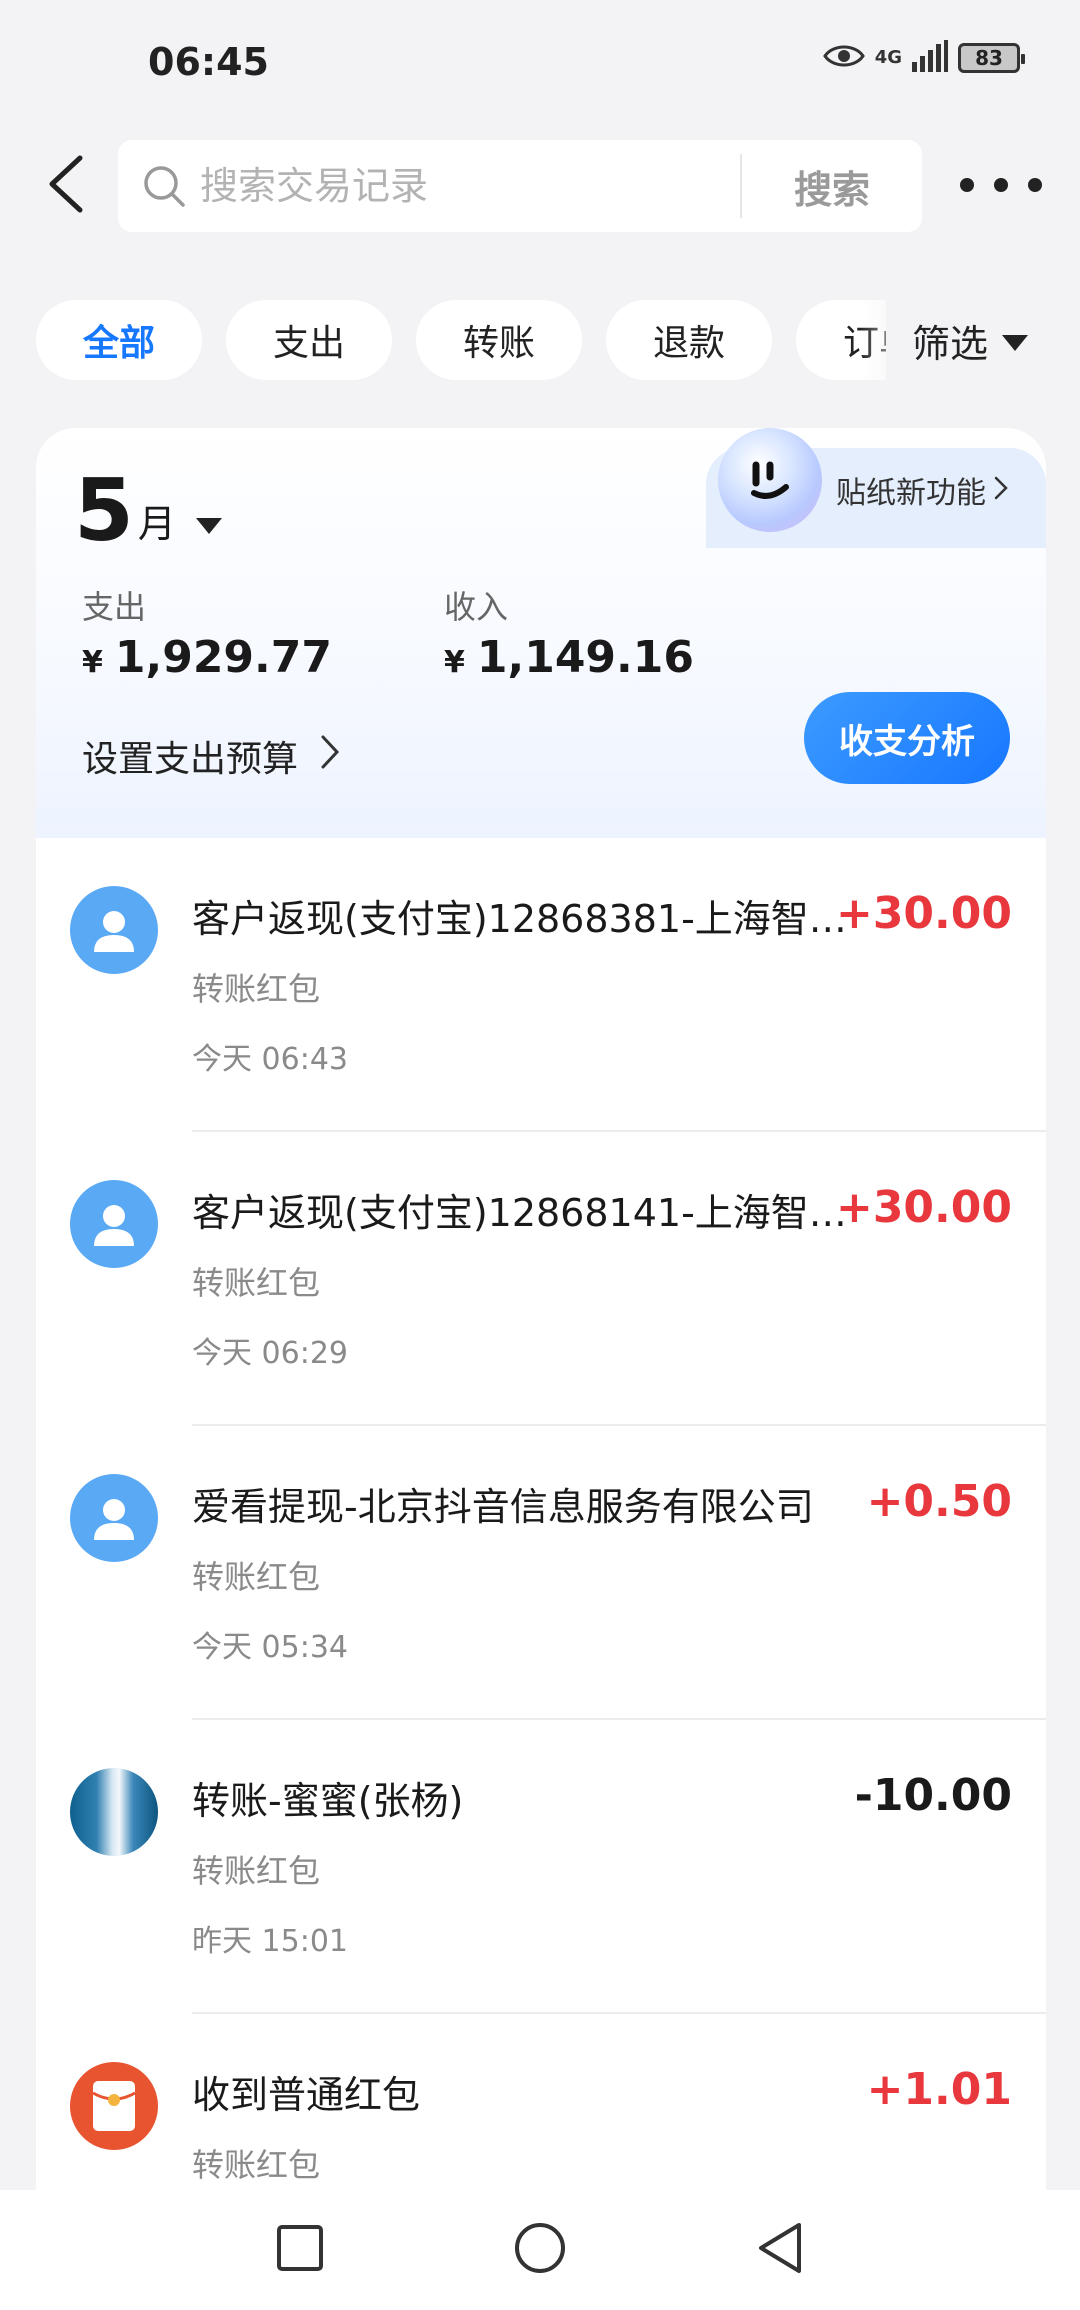  I want to click on sticker-feature-link: 贴纸新功能, so click(922, 490).